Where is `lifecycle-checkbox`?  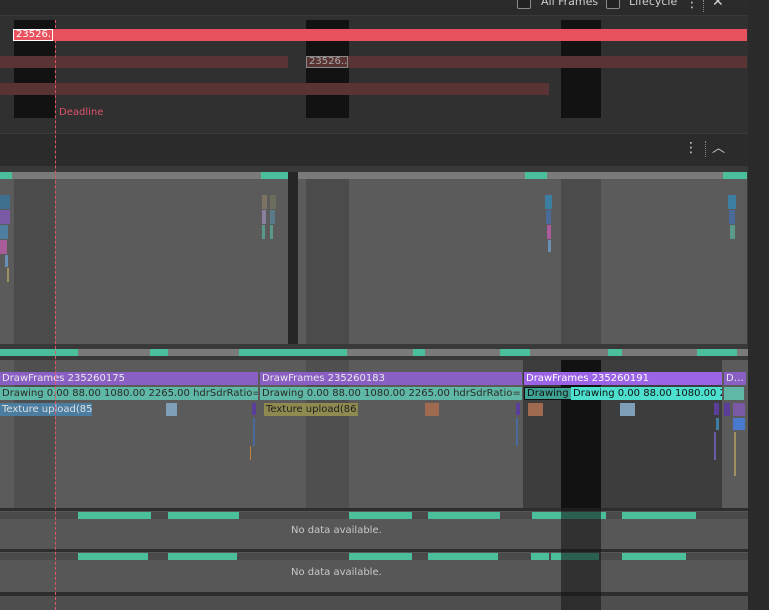 lifecycle-checkbox is located at coordinates (613, 4).